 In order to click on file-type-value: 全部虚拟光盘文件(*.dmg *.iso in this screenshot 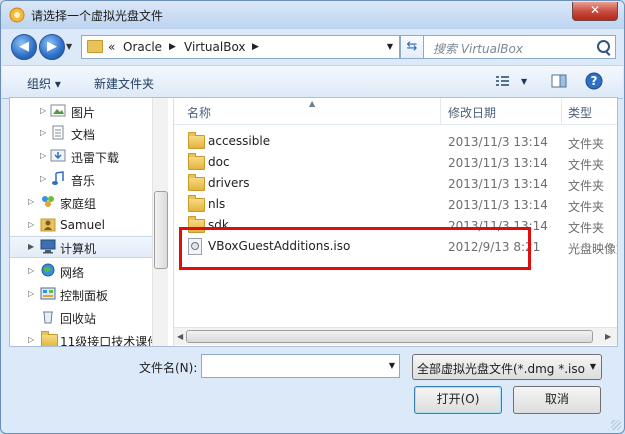, I will do `click(501, 369)`.